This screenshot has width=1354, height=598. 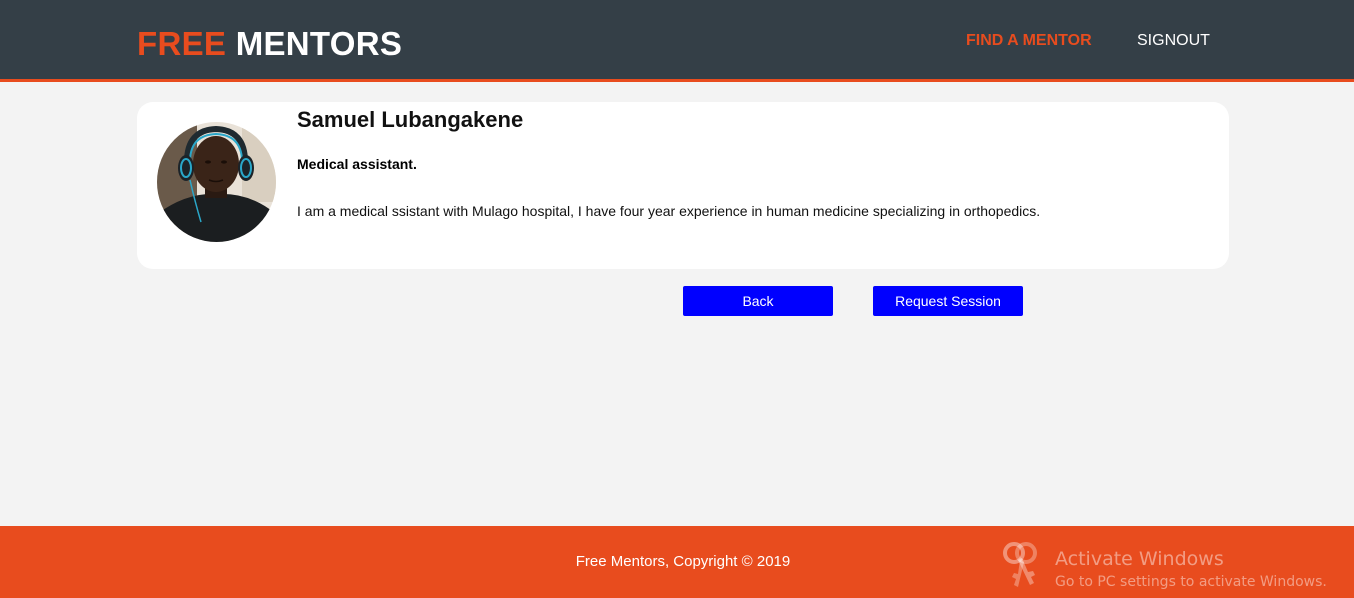 I want to click on logo-free-text: FREE, so click(x=182, y=43).